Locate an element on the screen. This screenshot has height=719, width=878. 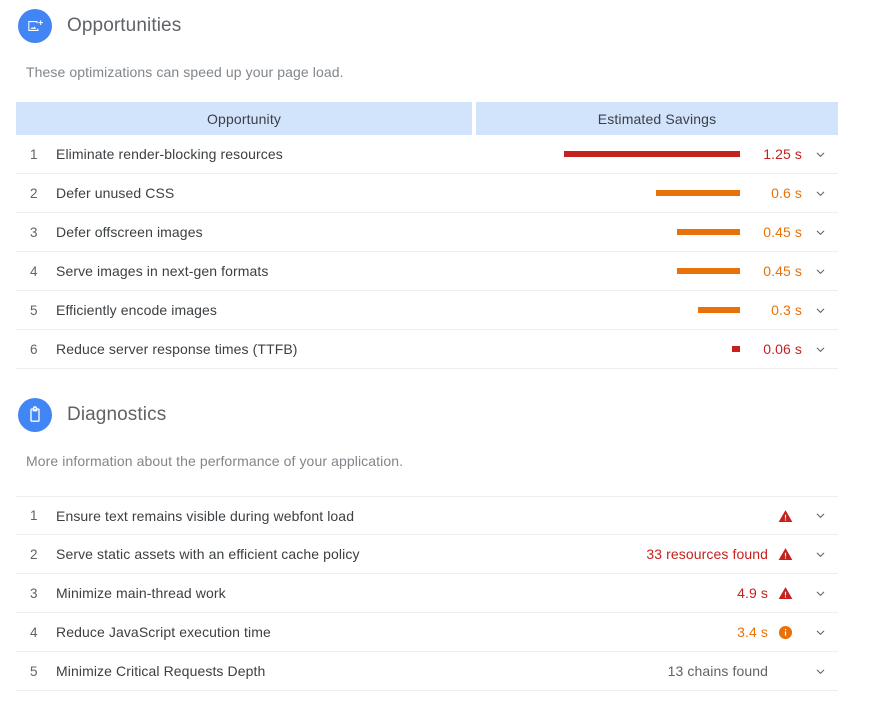
table-row: 3 Minimize main-thread work 4.9 s is located at coordinates (427, 593).